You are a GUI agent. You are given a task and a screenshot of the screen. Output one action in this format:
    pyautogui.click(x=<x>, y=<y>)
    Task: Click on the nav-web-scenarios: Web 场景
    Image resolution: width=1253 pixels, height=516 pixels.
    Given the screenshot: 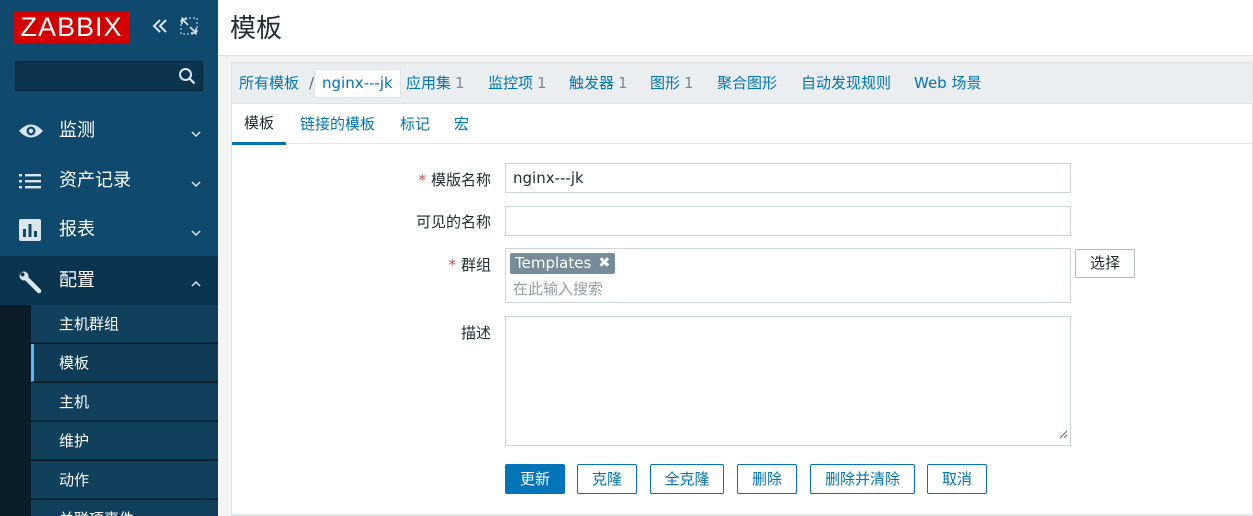 What is the action you would take?
    pyautogui.click(x=947, y=83)
    